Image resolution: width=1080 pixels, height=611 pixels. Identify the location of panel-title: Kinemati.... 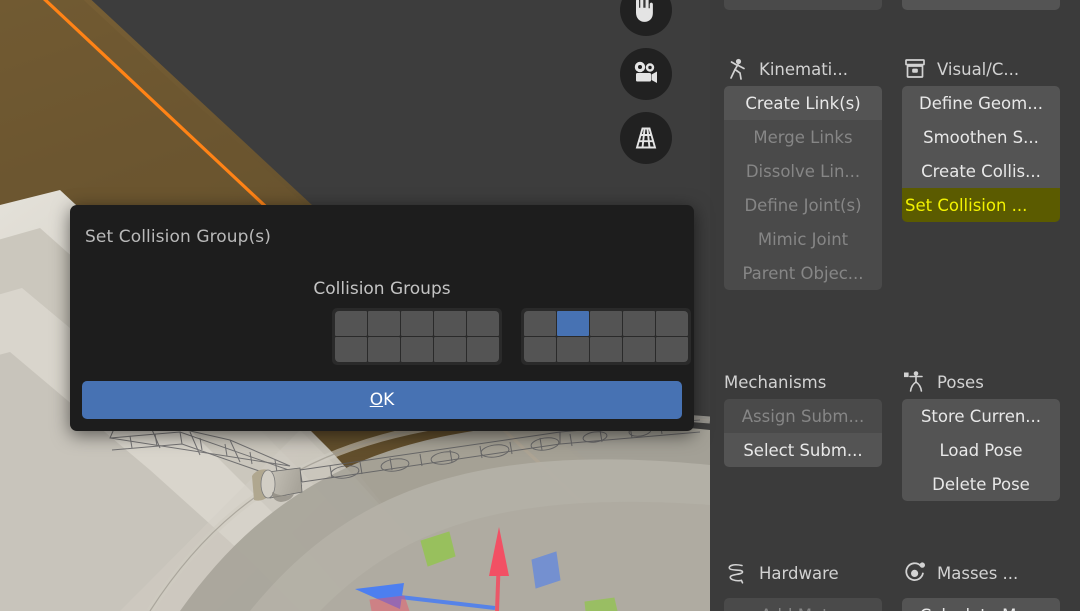
(803, 69).